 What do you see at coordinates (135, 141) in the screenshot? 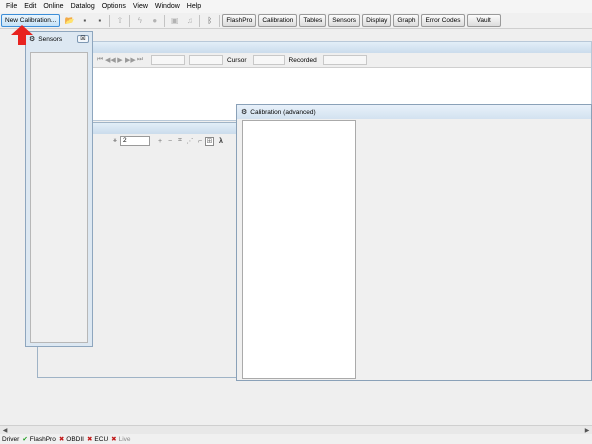
I see `value-input: 2` at bounding box center [135, 141].